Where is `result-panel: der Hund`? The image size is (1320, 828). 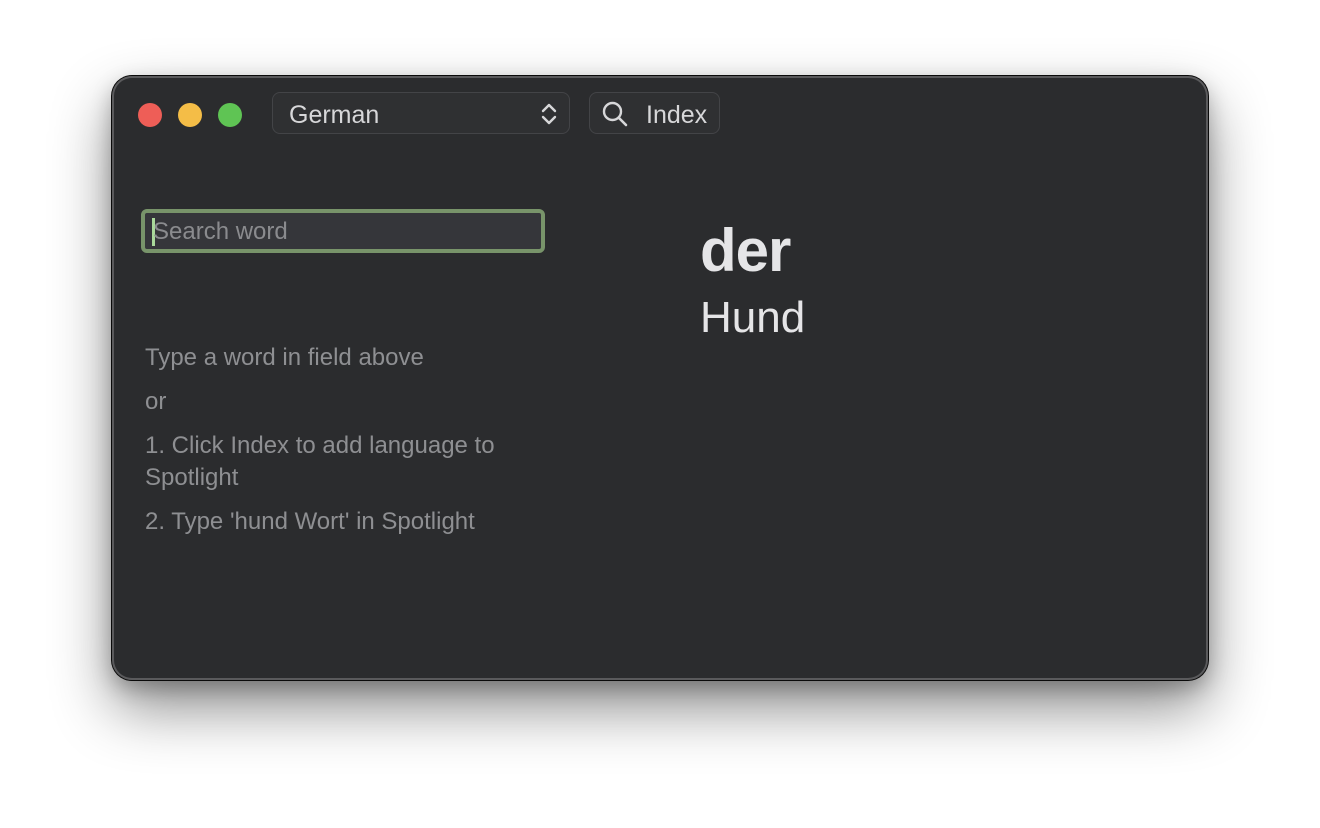
result-panel: der Hund is located at coordinates (752, 280).